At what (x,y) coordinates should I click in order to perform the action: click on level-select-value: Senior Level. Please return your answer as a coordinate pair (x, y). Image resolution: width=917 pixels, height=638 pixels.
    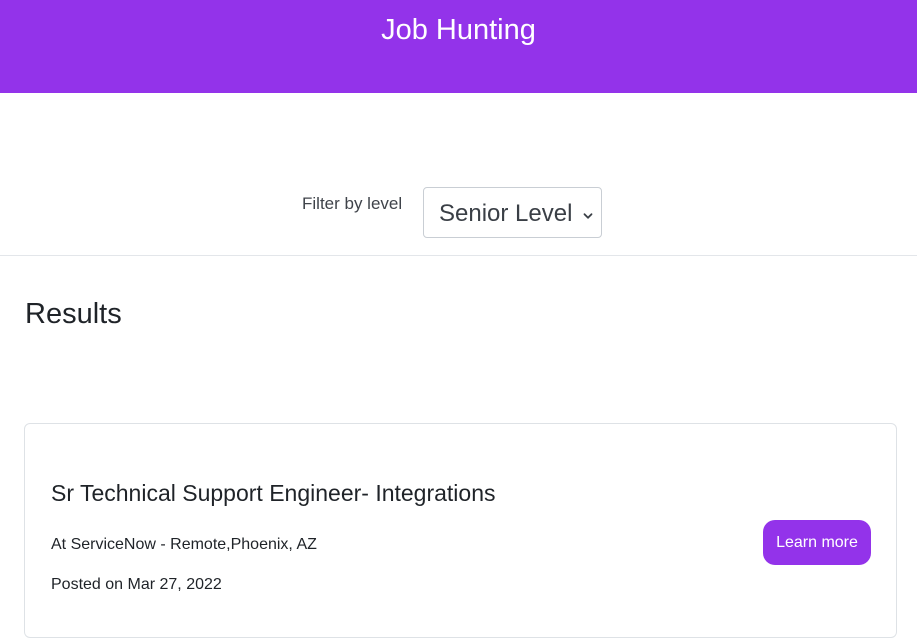
    Looking at the image, I should click on (506, 213).